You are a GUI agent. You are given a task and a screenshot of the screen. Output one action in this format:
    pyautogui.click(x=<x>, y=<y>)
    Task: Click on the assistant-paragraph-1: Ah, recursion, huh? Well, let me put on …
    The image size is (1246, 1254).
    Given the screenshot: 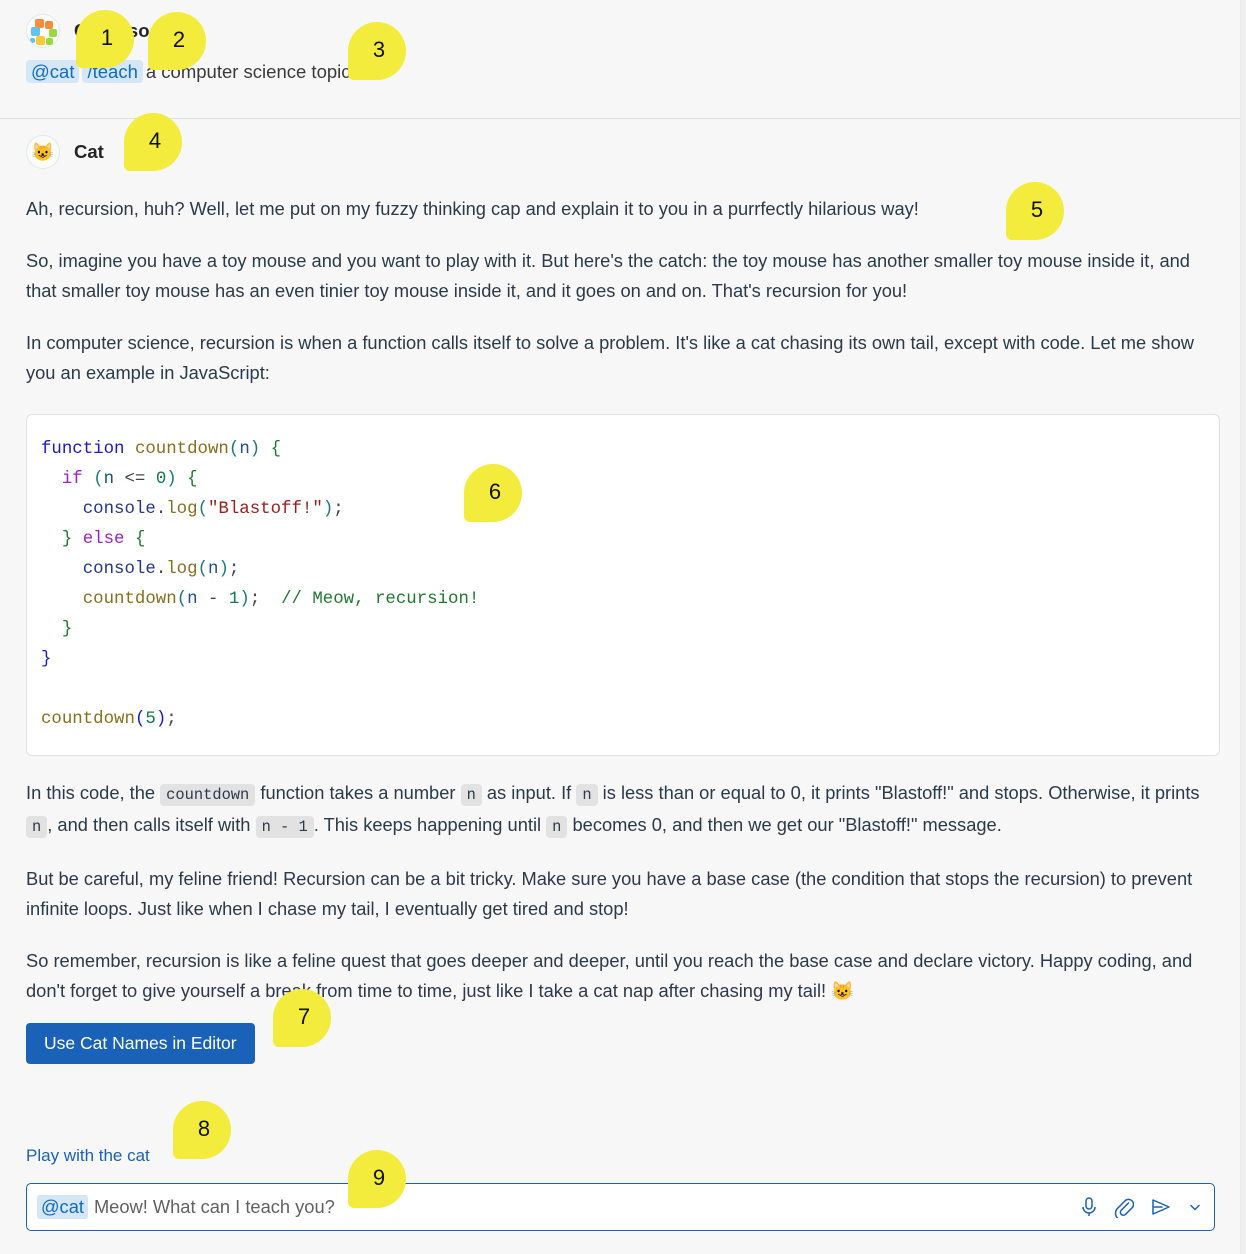 What is the action you would take?
    pyautogui.click(x=472, y=208)
    